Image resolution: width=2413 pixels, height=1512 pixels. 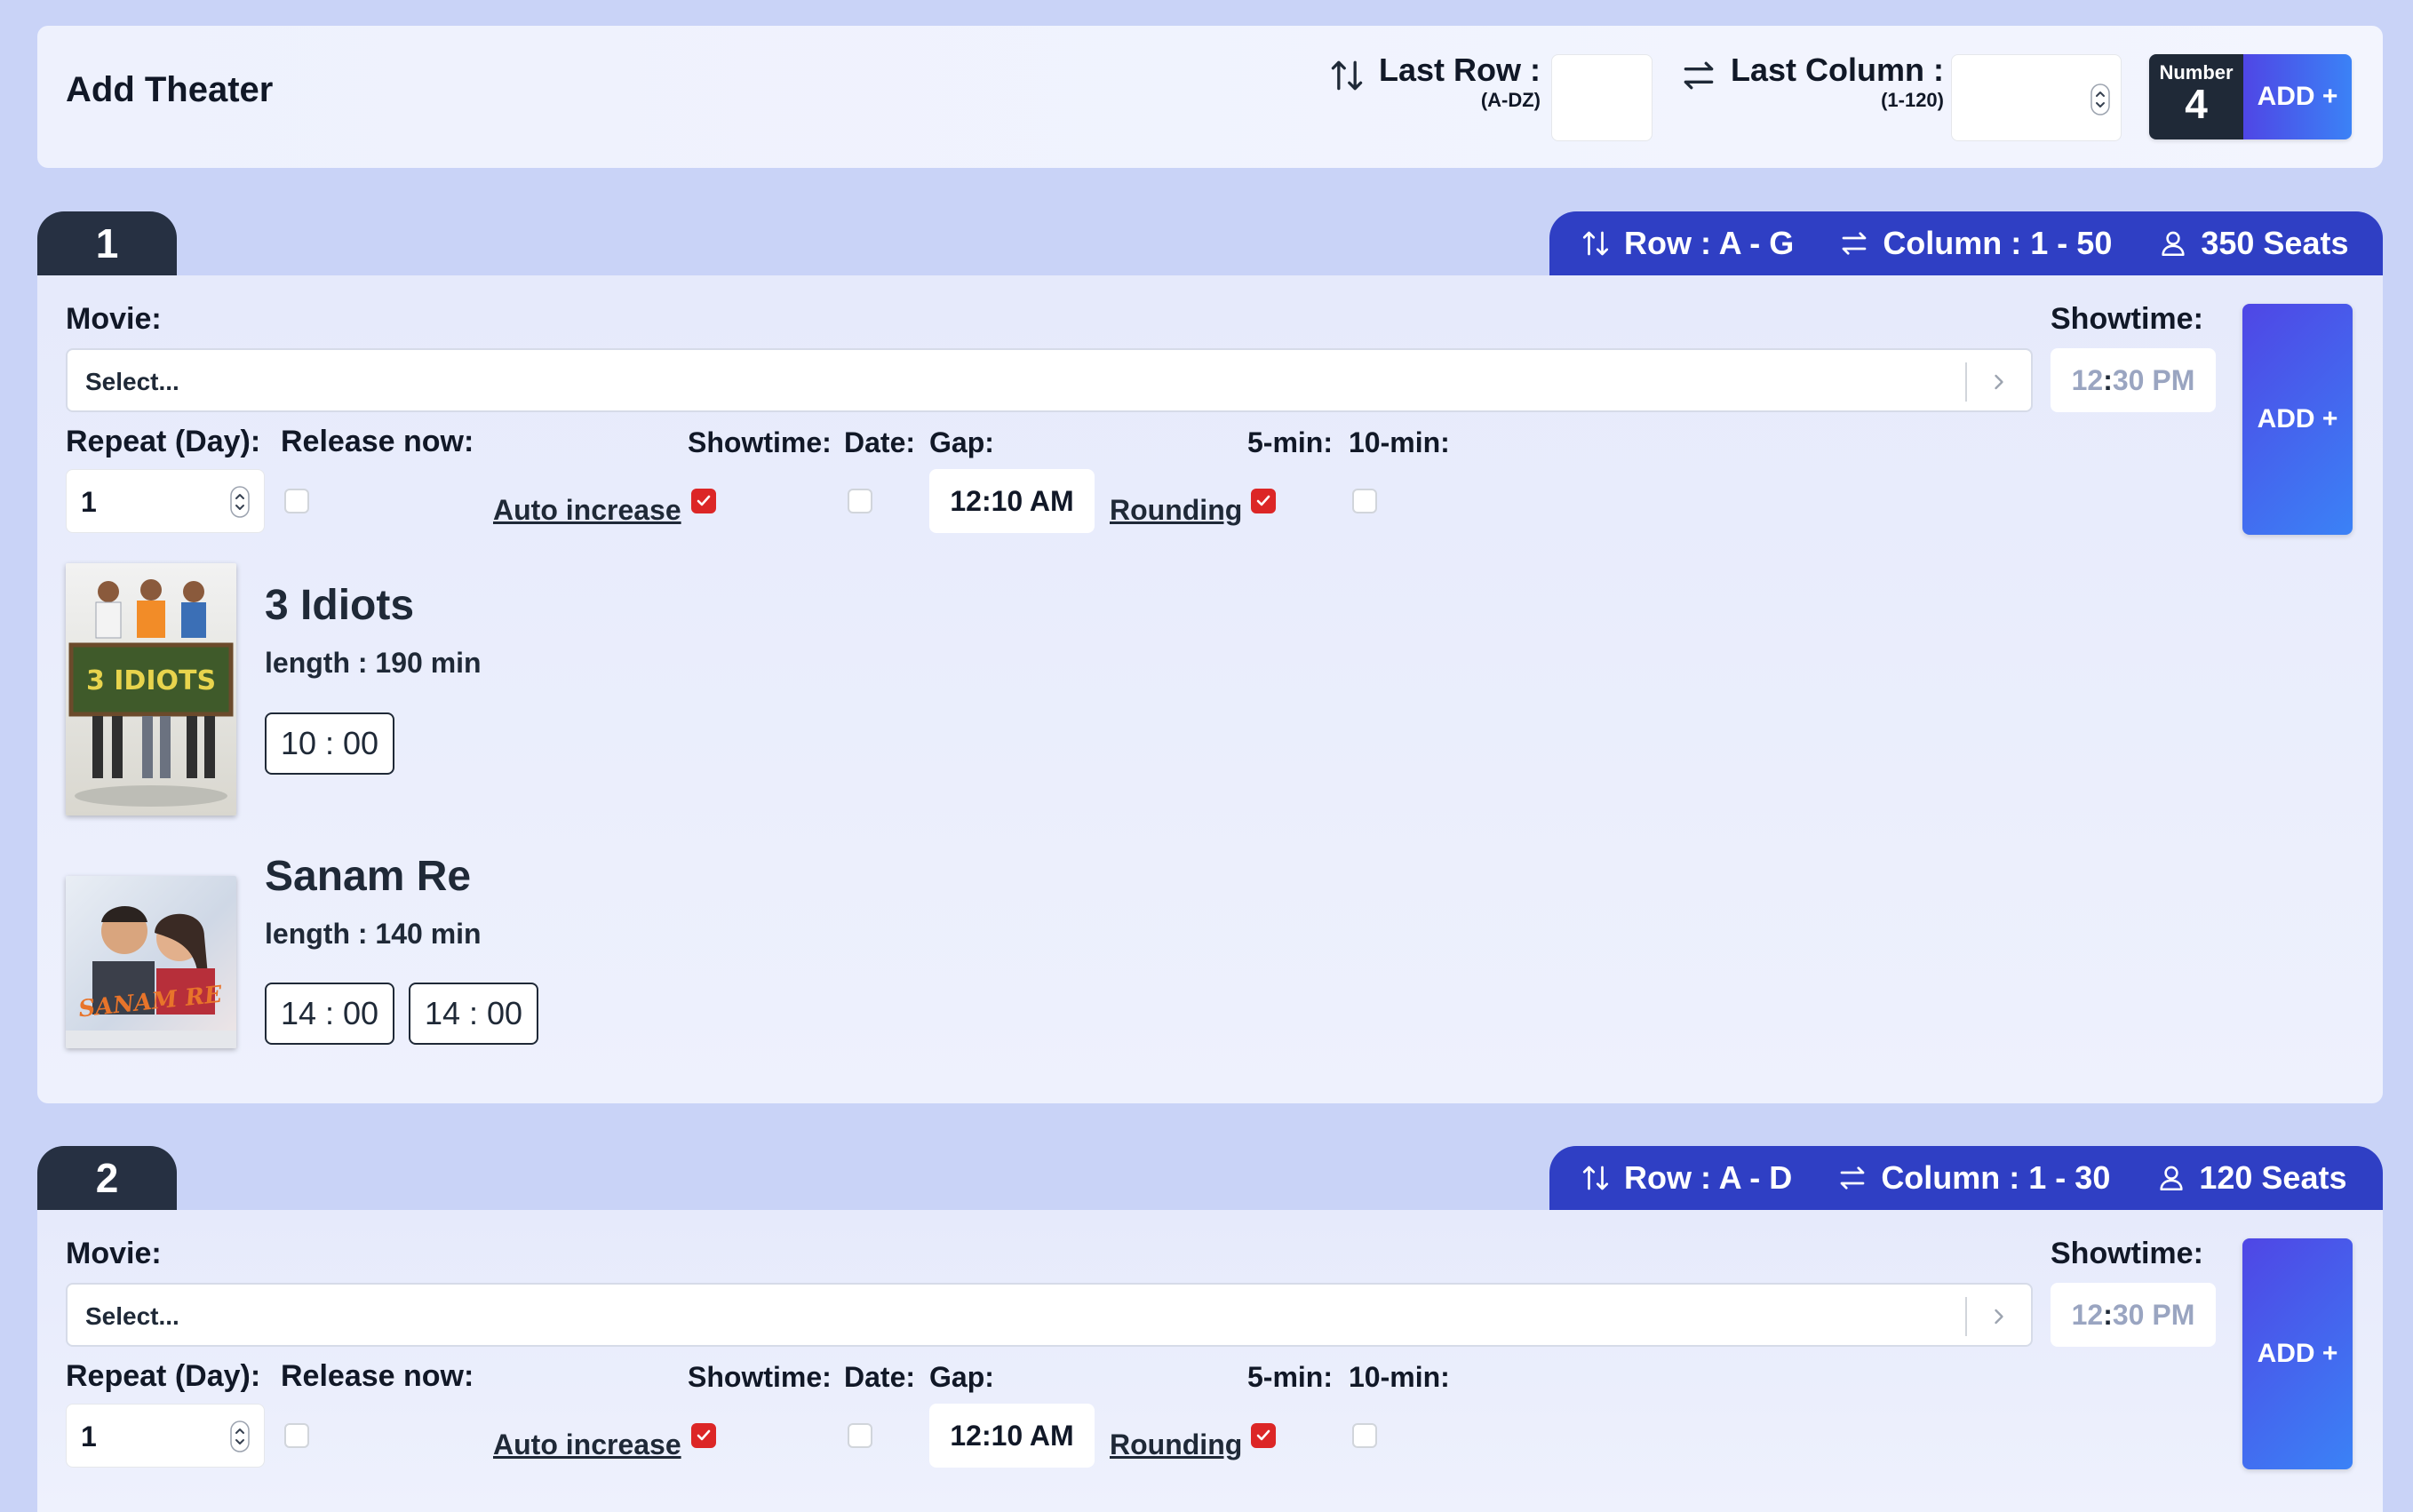 I want to click on last-column-range: (1-120), so click(x=1912, y=100).